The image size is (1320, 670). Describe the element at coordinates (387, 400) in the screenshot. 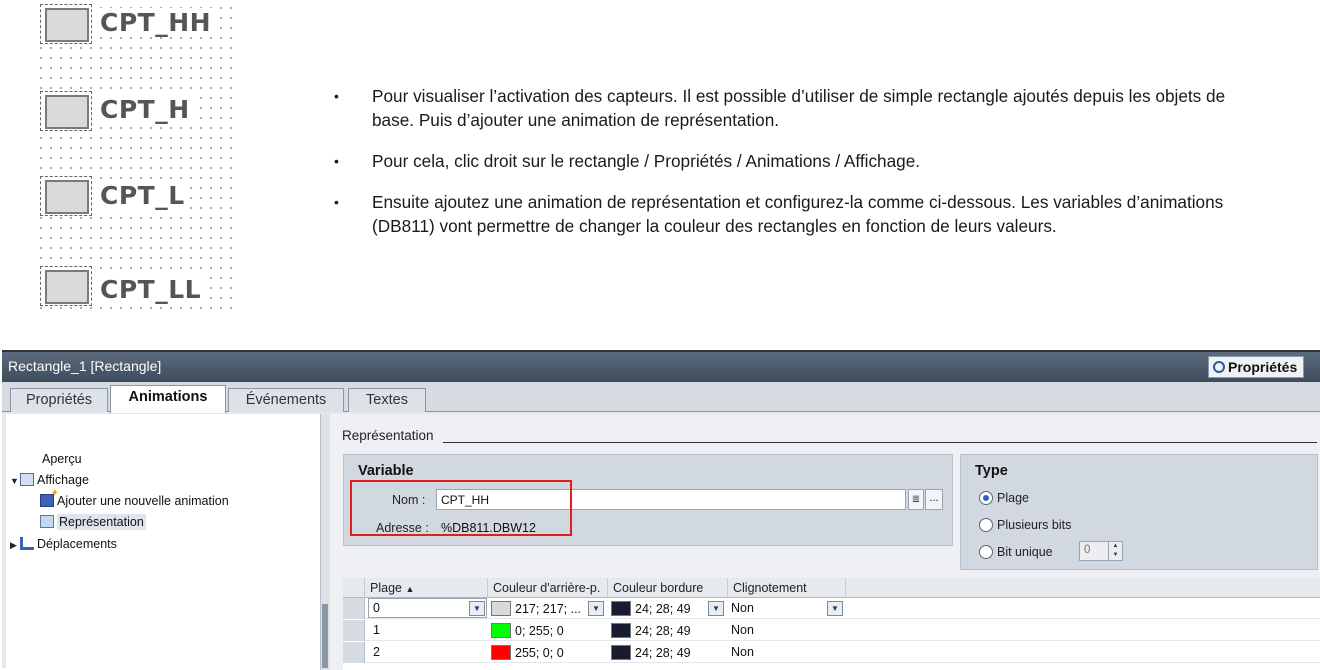

I see `tab-textes: Textes` at that location.